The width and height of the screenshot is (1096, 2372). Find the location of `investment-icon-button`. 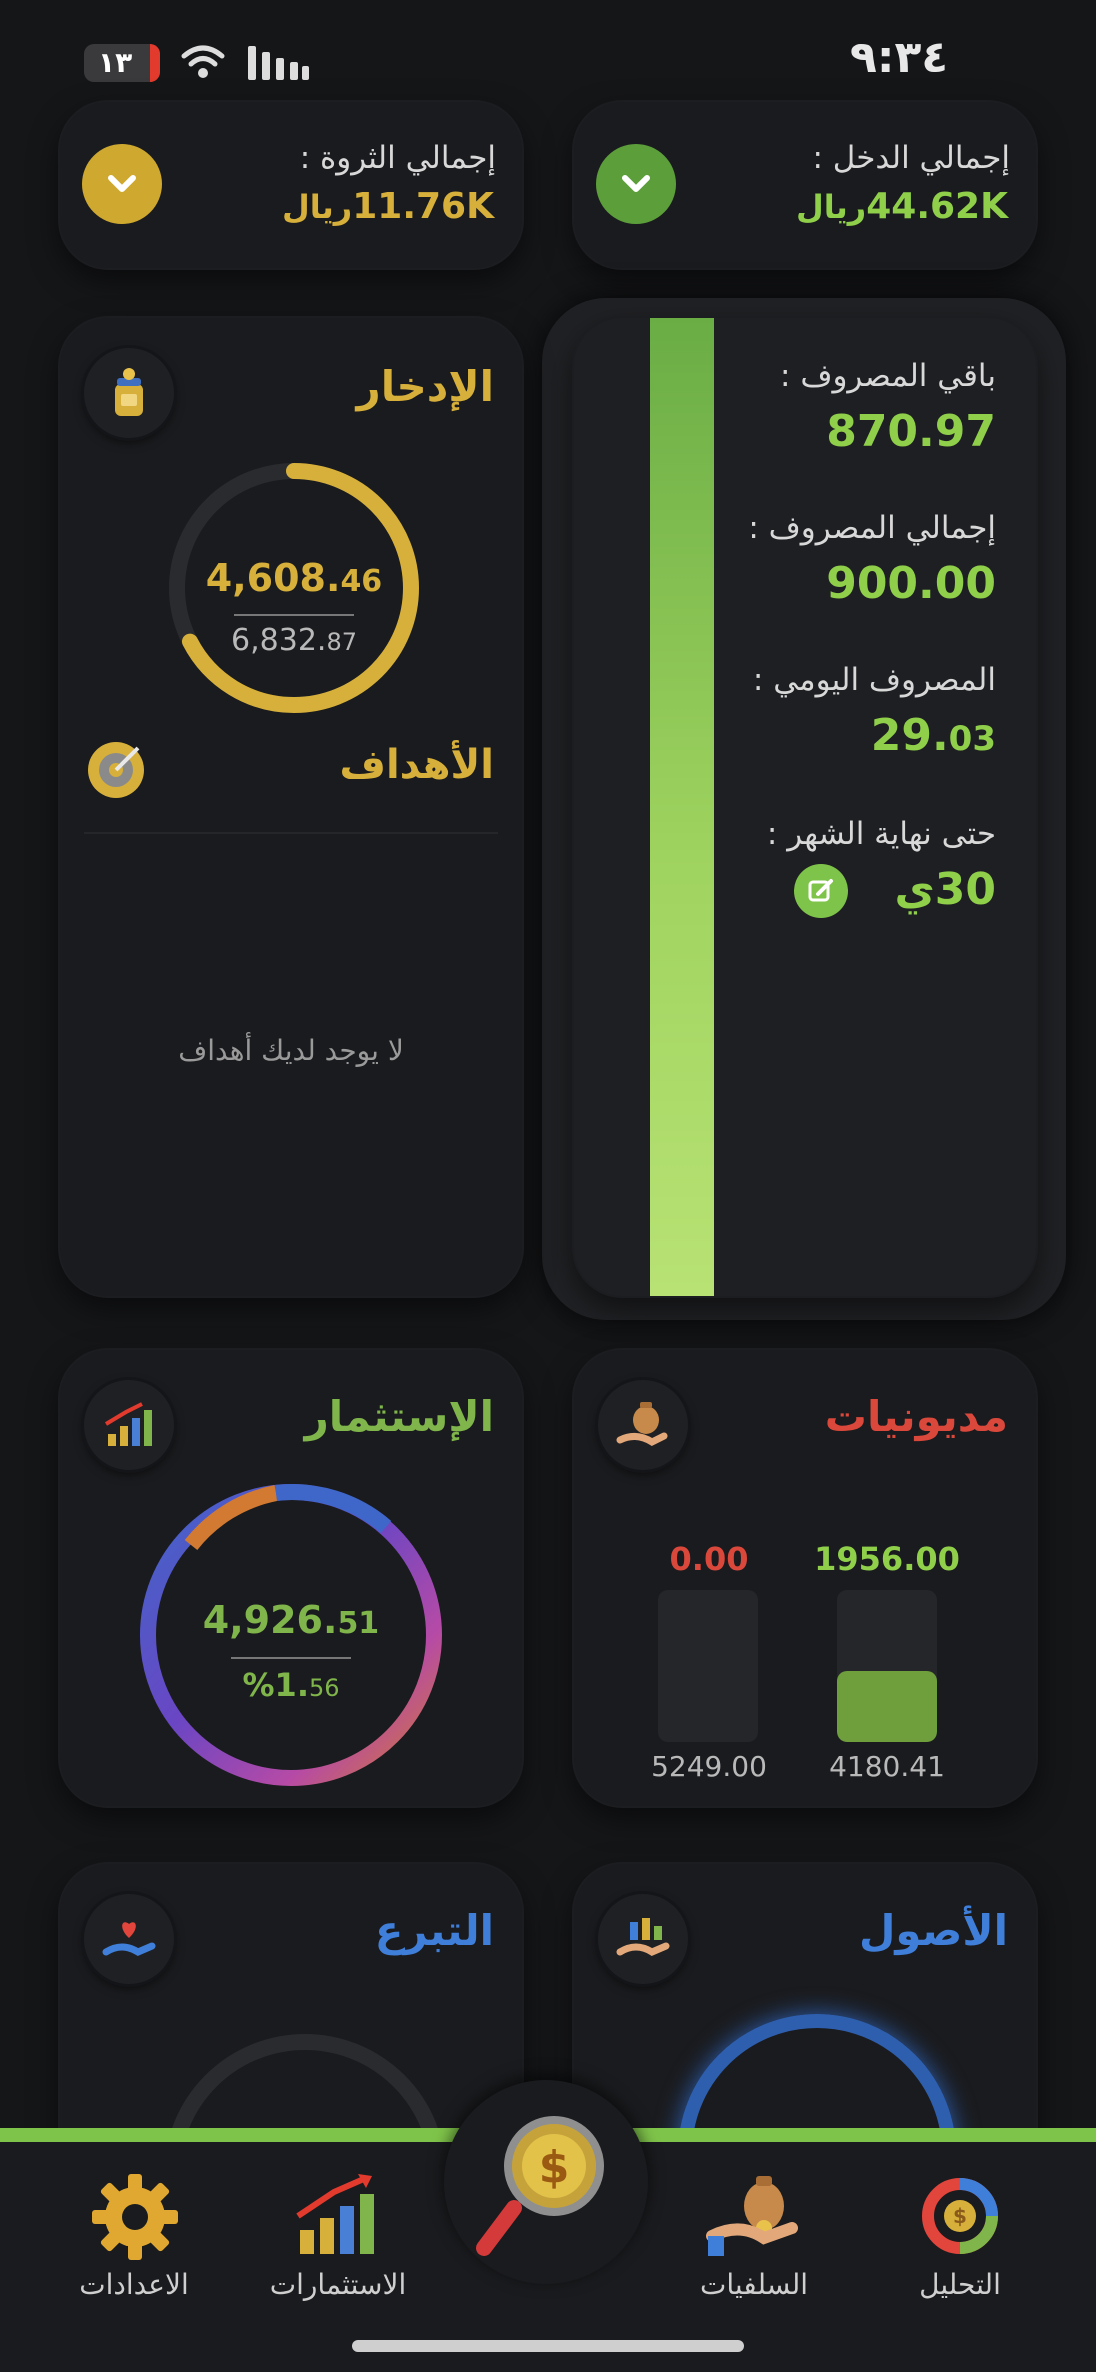

investment-icon-button is located at coordinates (129, 1425).